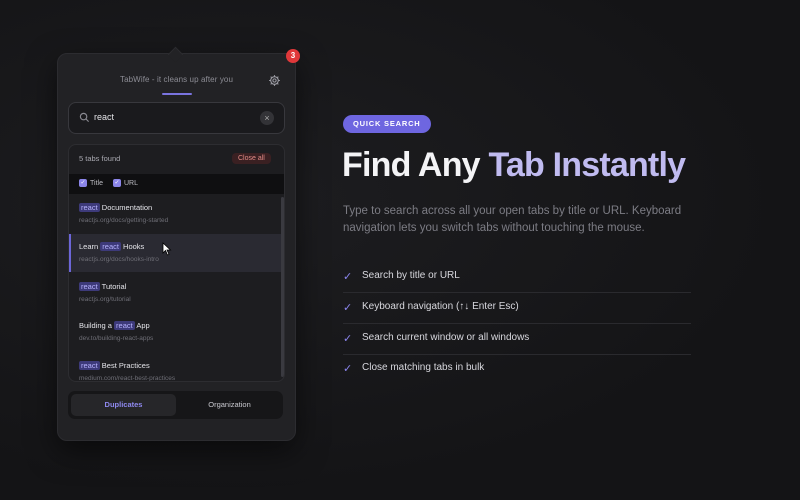 The image size is (800, 500). I want to click on feature-text: Search by title or URL, so click(411, 275).